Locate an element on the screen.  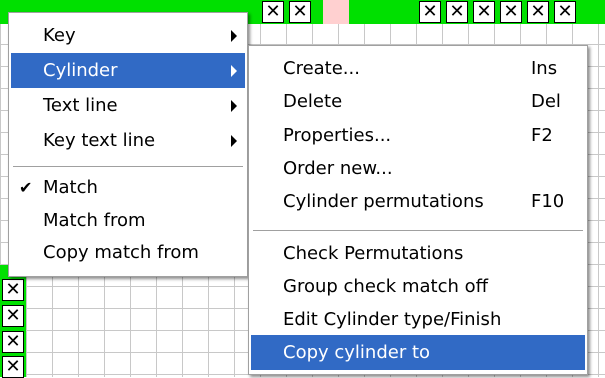
menu-item-shortcut: F10 is located at coordinates (548, 201).